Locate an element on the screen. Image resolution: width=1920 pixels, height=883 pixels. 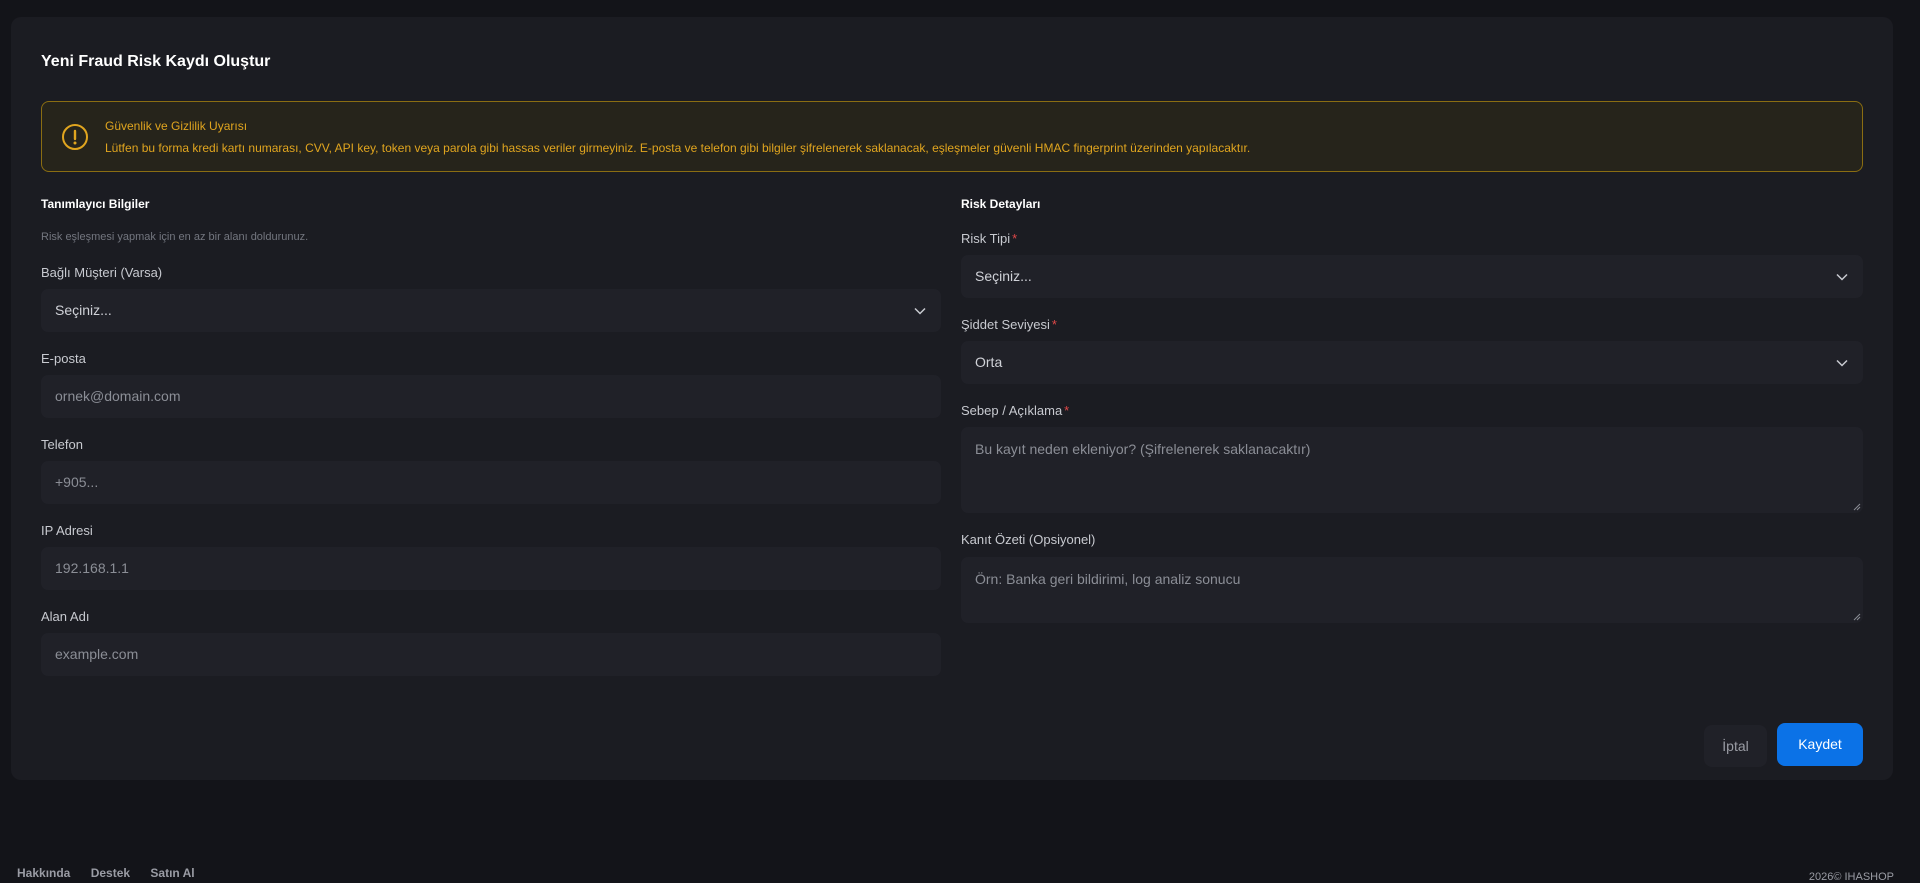
footer-links: Hakkında Destek Satın Al is located at coordinates (114, 873).